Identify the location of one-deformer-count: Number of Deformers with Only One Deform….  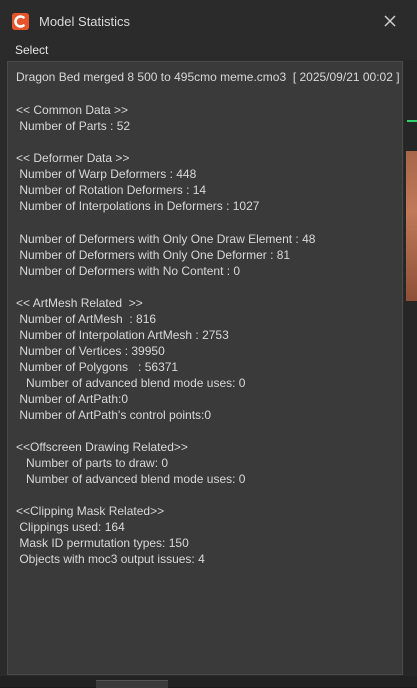
(153, 255).